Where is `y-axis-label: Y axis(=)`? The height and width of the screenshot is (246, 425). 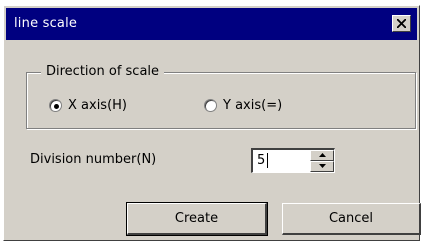
y-axis-label: Y axis(=) is located at coordinates (253, 105).